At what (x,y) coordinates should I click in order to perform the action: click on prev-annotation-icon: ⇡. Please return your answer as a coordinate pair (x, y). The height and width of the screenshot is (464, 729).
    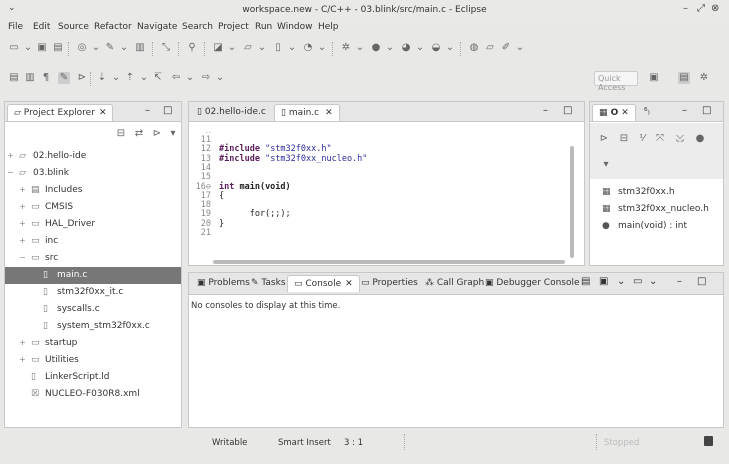
    Looking at the image, I should click on (130, 78).